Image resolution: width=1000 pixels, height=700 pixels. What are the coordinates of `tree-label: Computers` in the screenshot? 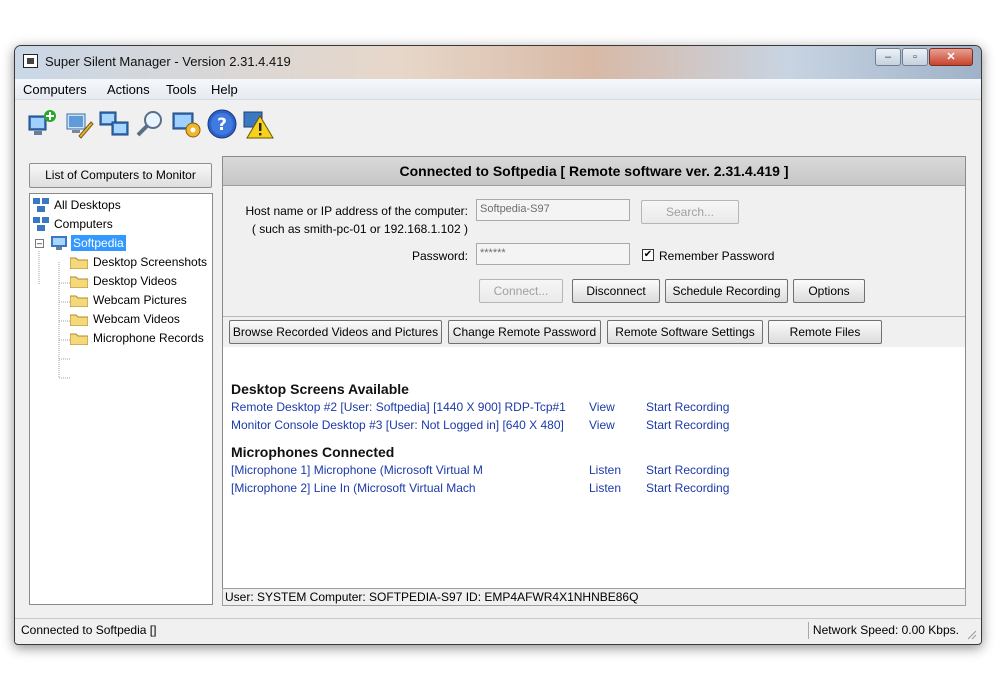 It's located at (83, 224).